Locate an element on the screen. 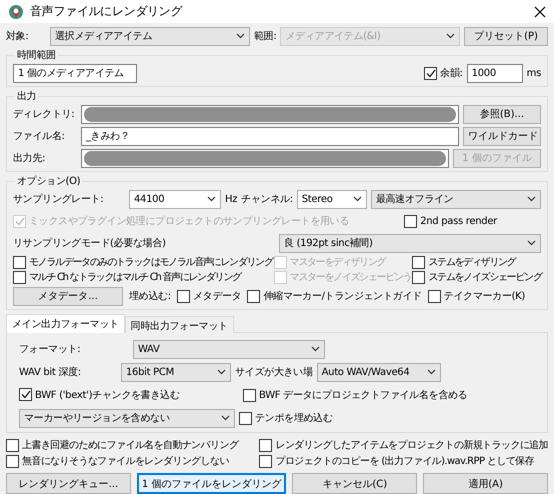 This screenshot has height=494, width=554. time-range-field: 1 個のメディアアイテム is located at coordinates (75, 73).